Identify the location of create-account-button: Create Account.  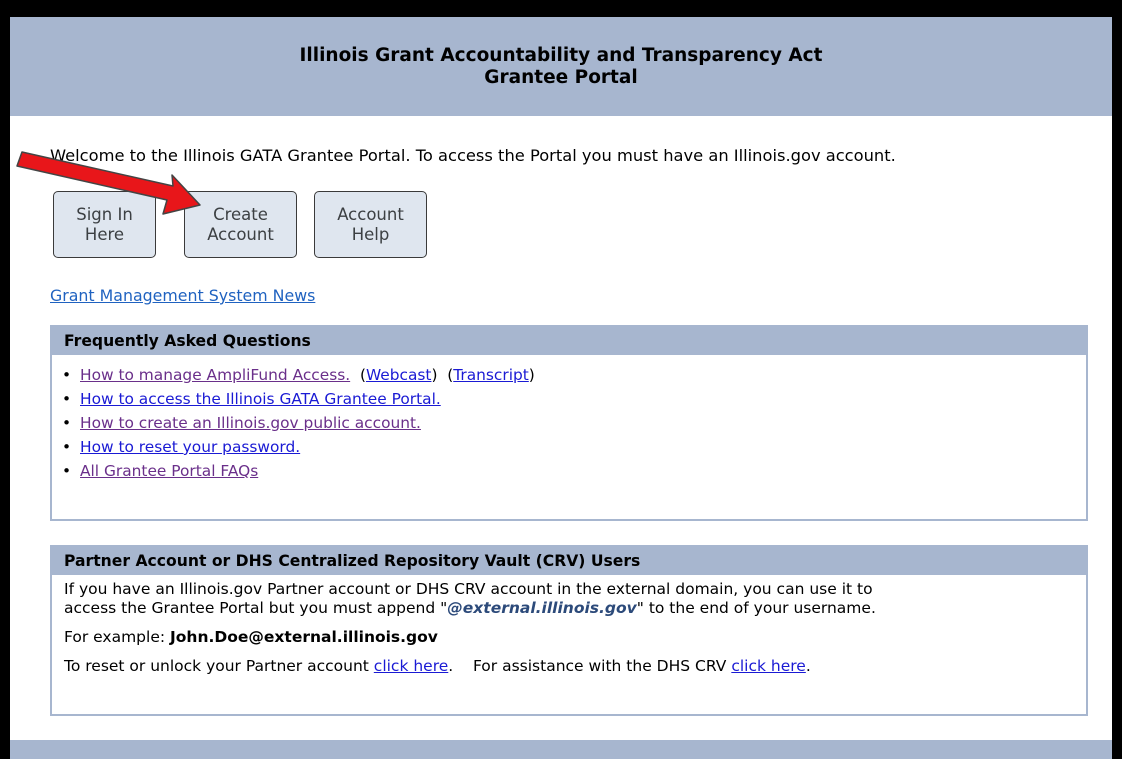
(240, 224).